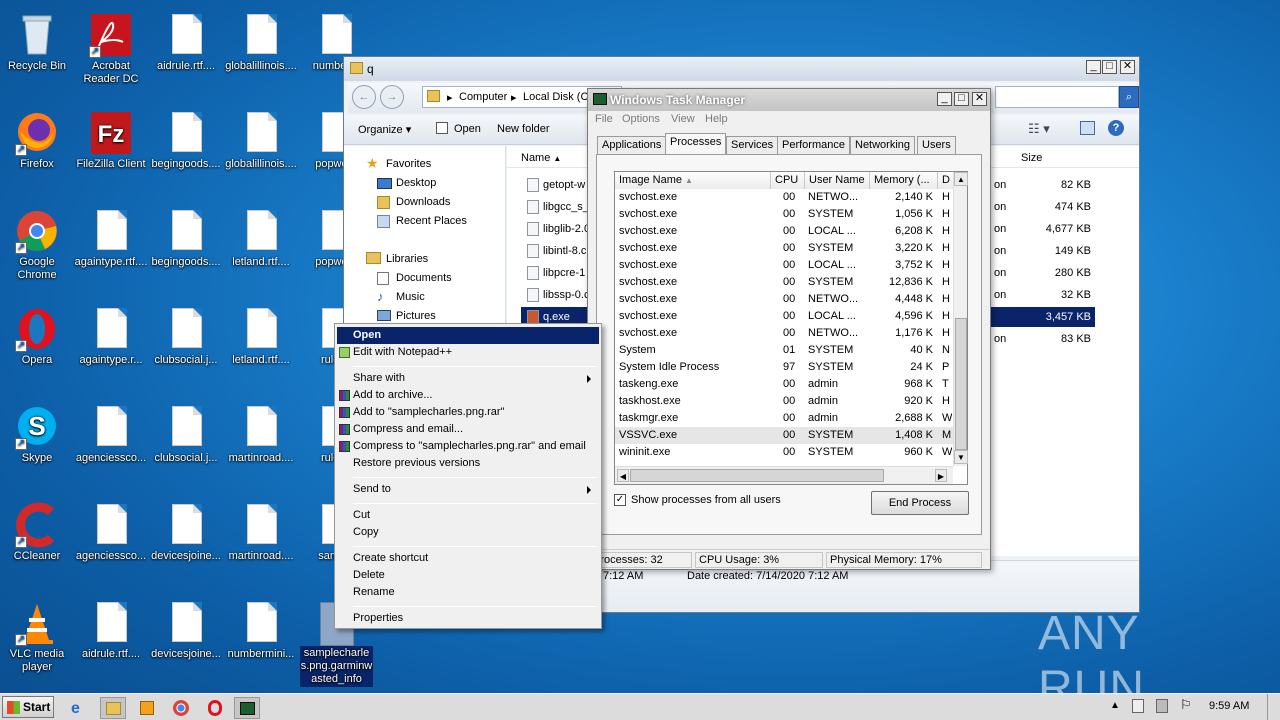 This screenshot has height=720, width=1280. What do you see at coordinates (111, 150) in the screenshot?
I see `desktop-icon-filezilla: Fz FileZilla Client` at bounding box center [111, 150].